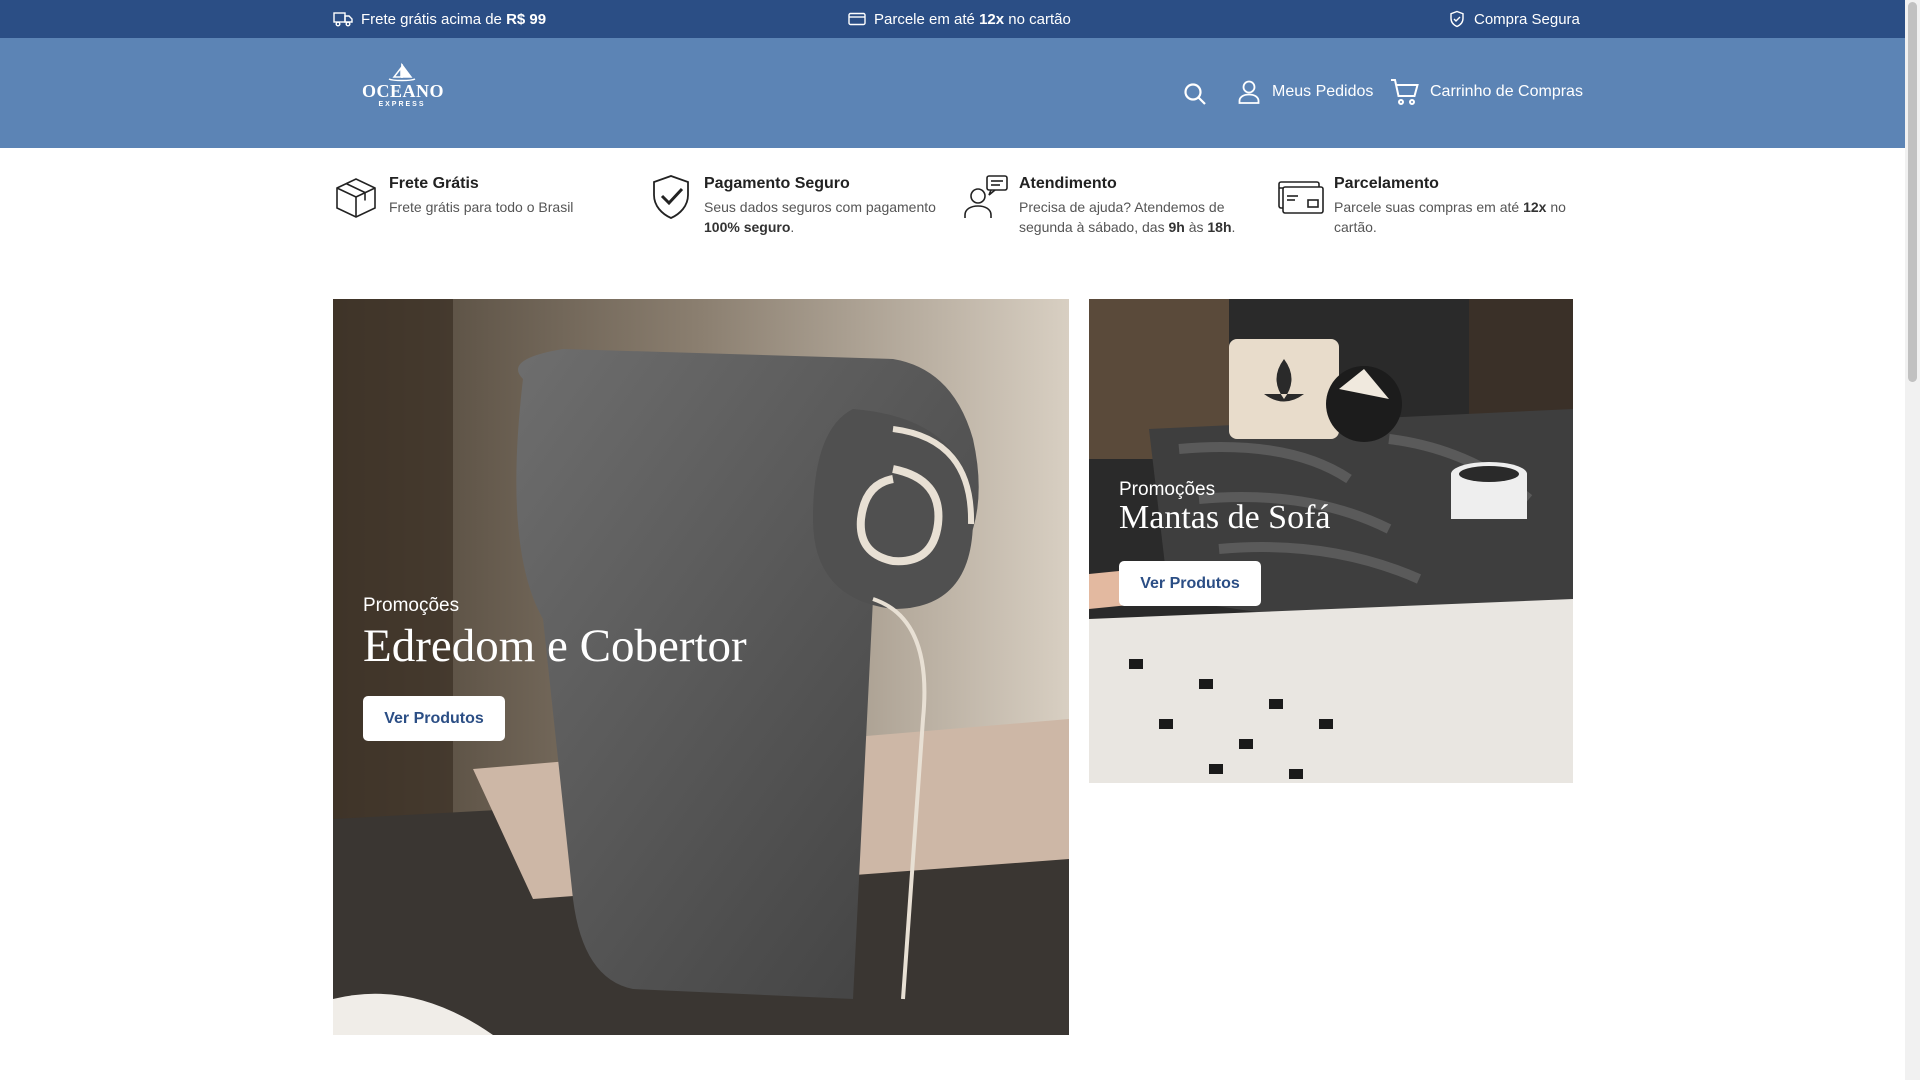  I want to click on installments-prefix: Parcele em até, so click(924, 19).